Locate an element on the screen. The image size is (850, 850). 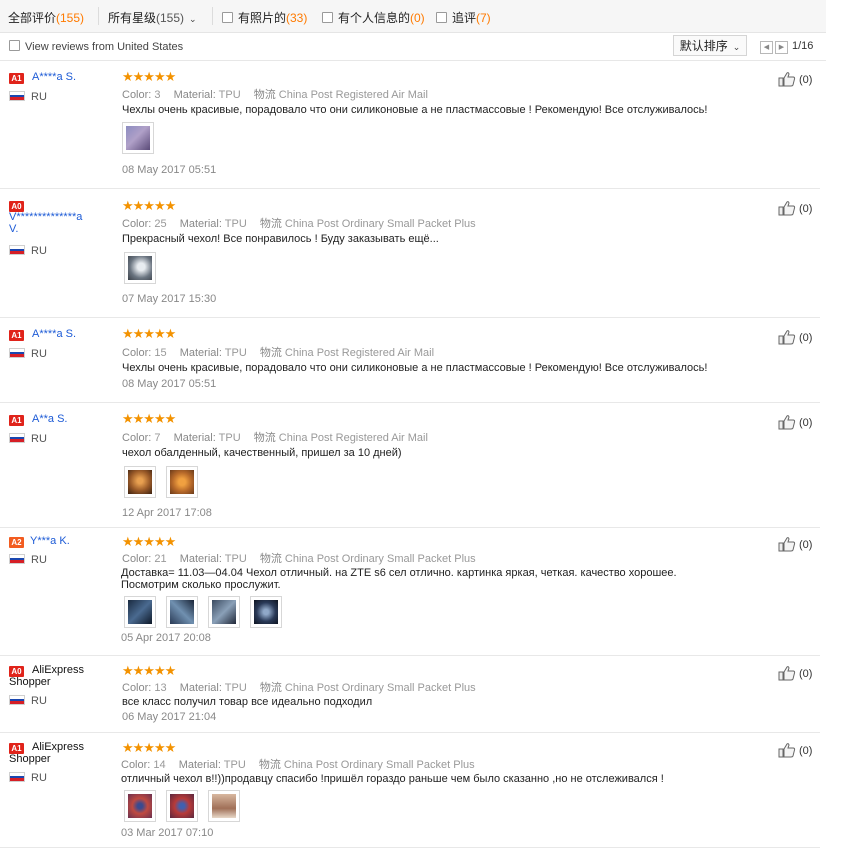
prev-page-button: ◀ is located at coordinates (766, 47).